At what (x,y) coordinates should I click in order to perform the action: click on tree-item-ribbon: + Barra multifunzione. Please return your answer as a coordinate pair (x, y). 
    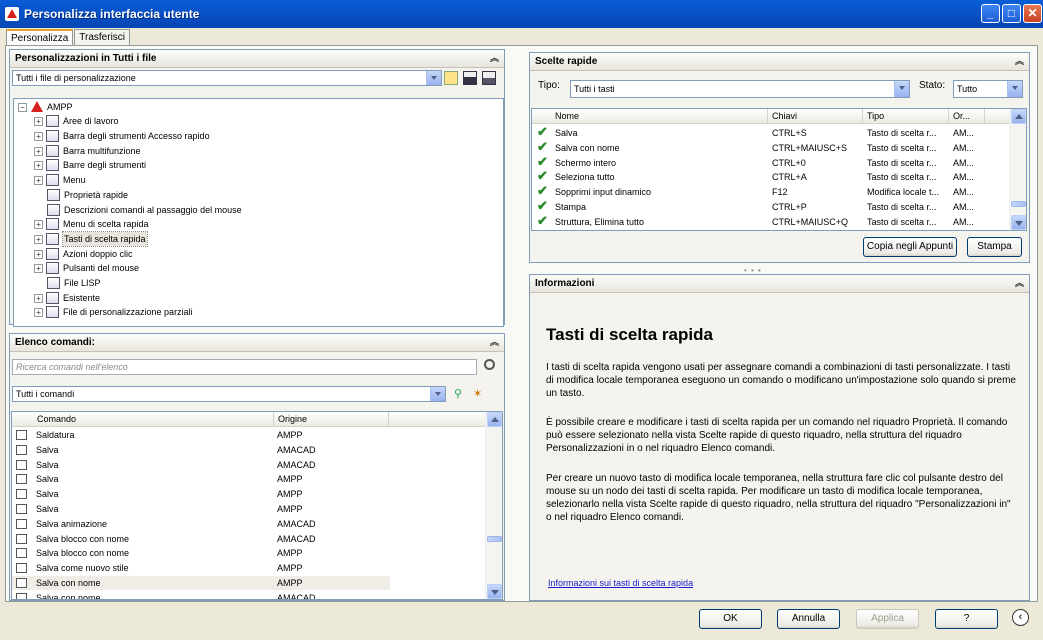
    Looking at the image, I should click on (87, 151).